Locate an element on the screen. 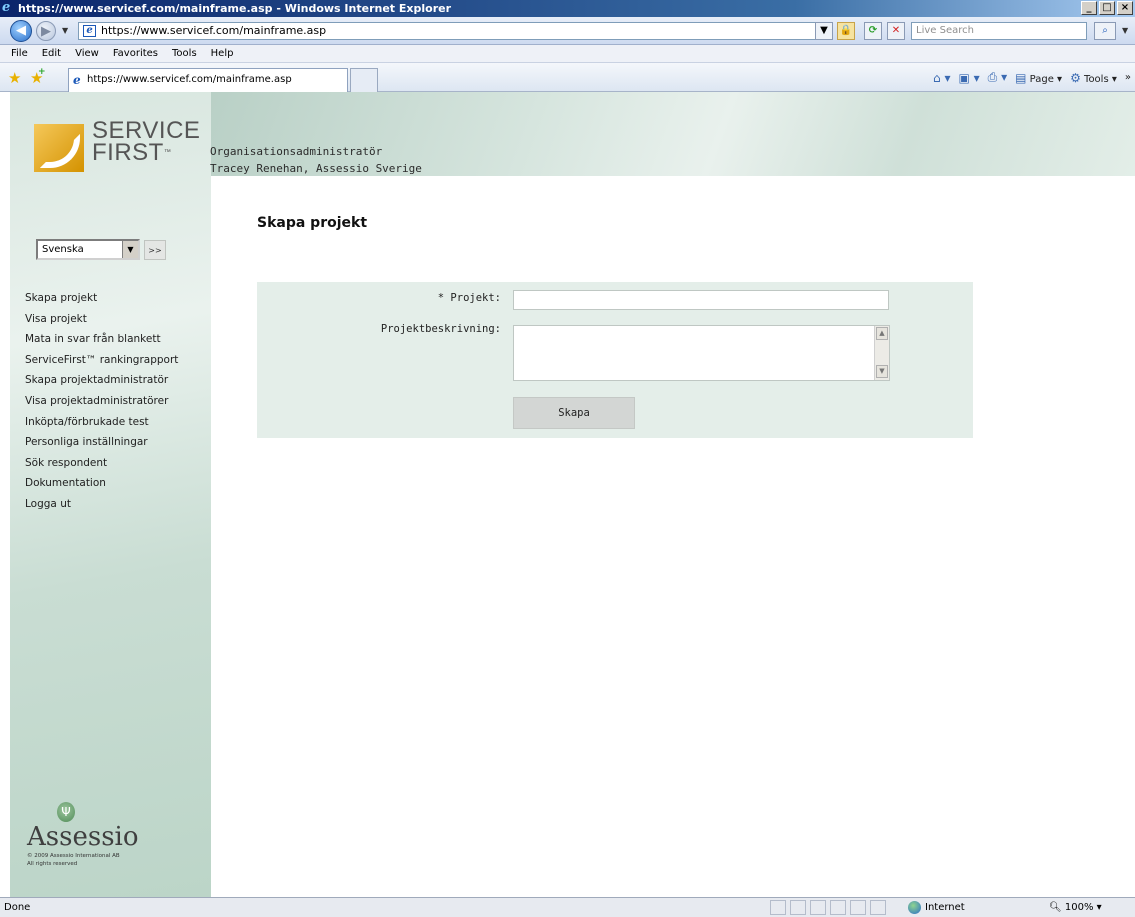  textarea-scrollbar: ▲ ▼ is located at coordinates (881, 353).